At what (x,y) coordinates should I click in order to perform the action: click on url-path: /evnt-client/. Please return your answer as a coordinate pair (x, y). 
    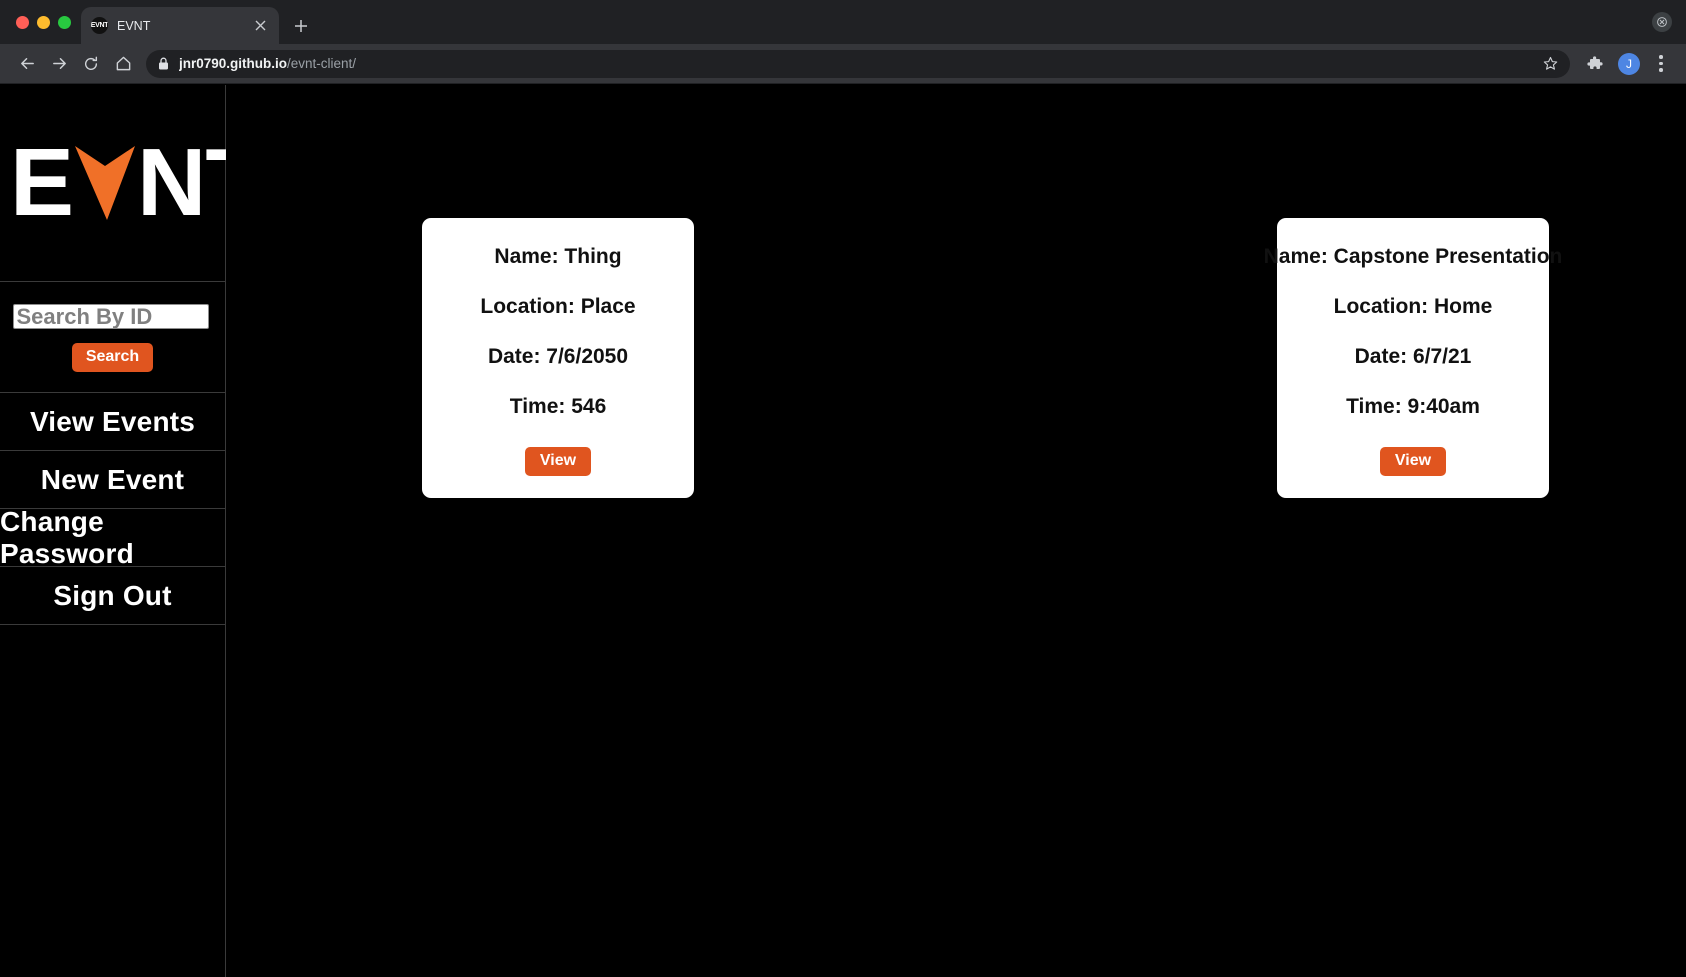
    Looking at the image, I should click on (322, 63).